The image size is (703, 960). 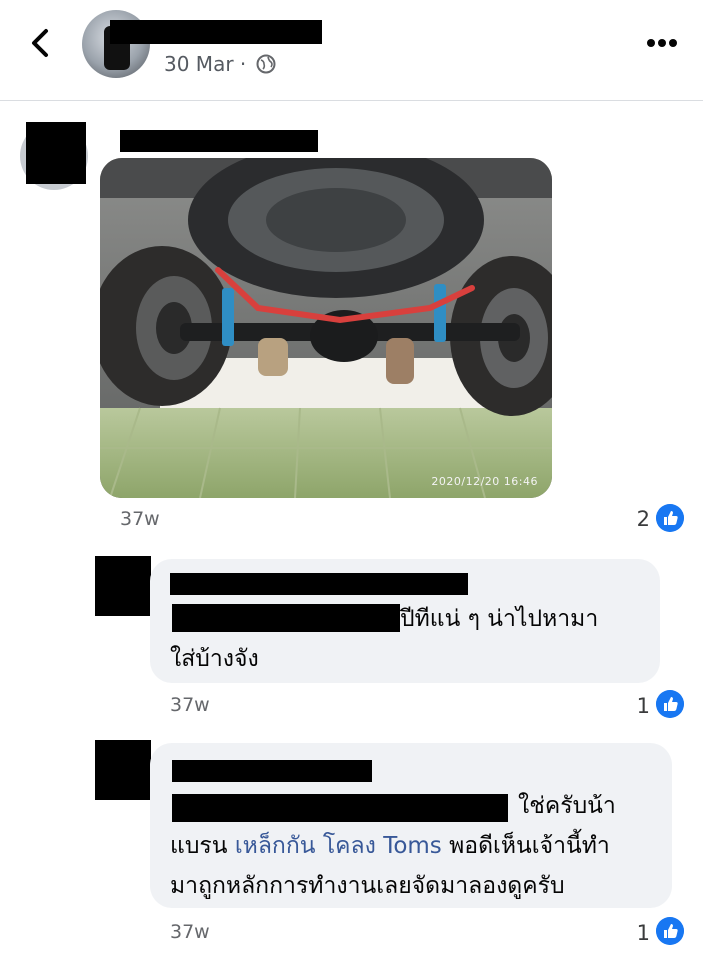 What do you see at coordinates (640, 706) in the screenshot?
I see `reply1-like-count: 1` at bounding box center [640, 706].